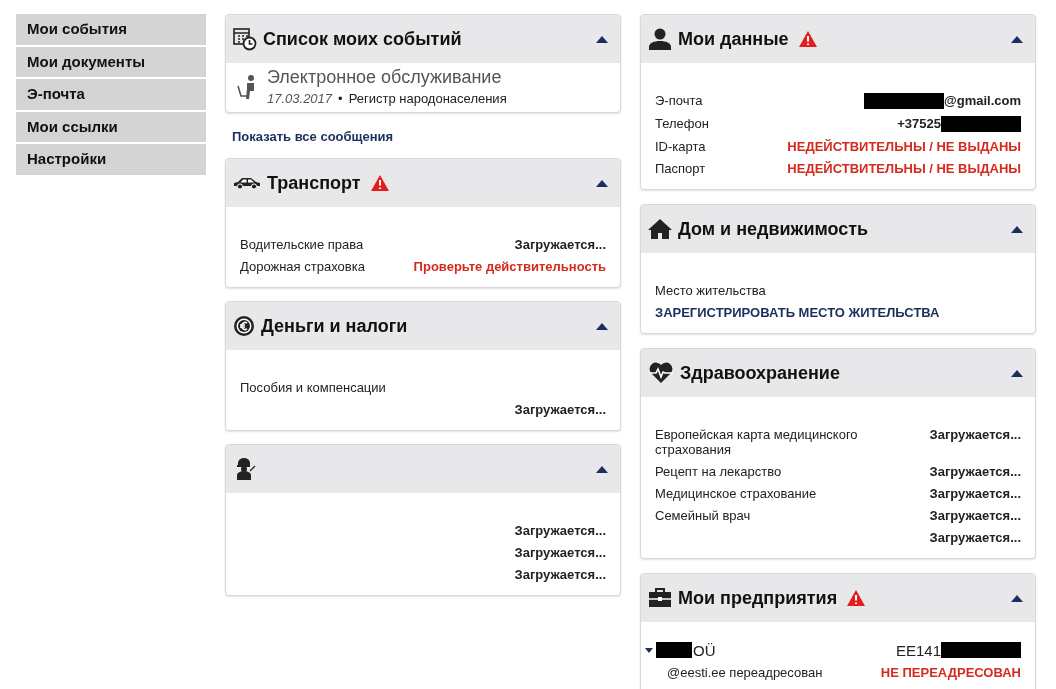  I want to click on row-label: Место жительства, so click(710, 290).